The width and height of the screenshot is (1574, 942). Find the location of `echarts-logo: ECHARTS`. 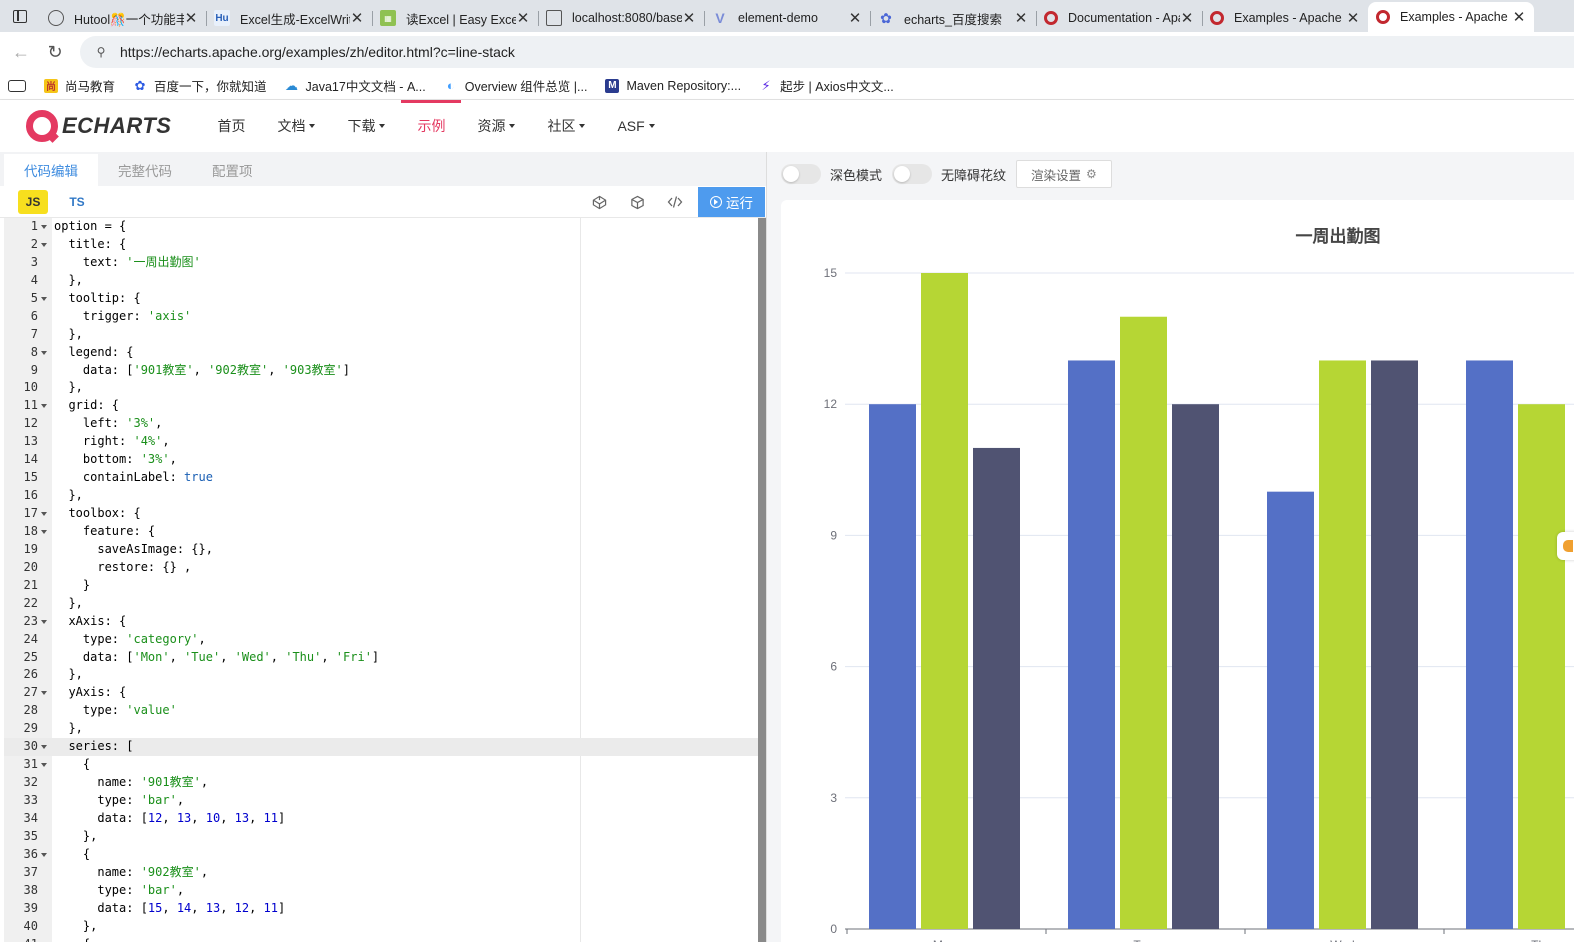

echarts-logo: ECHARTS is located at coordinates (98, 126).